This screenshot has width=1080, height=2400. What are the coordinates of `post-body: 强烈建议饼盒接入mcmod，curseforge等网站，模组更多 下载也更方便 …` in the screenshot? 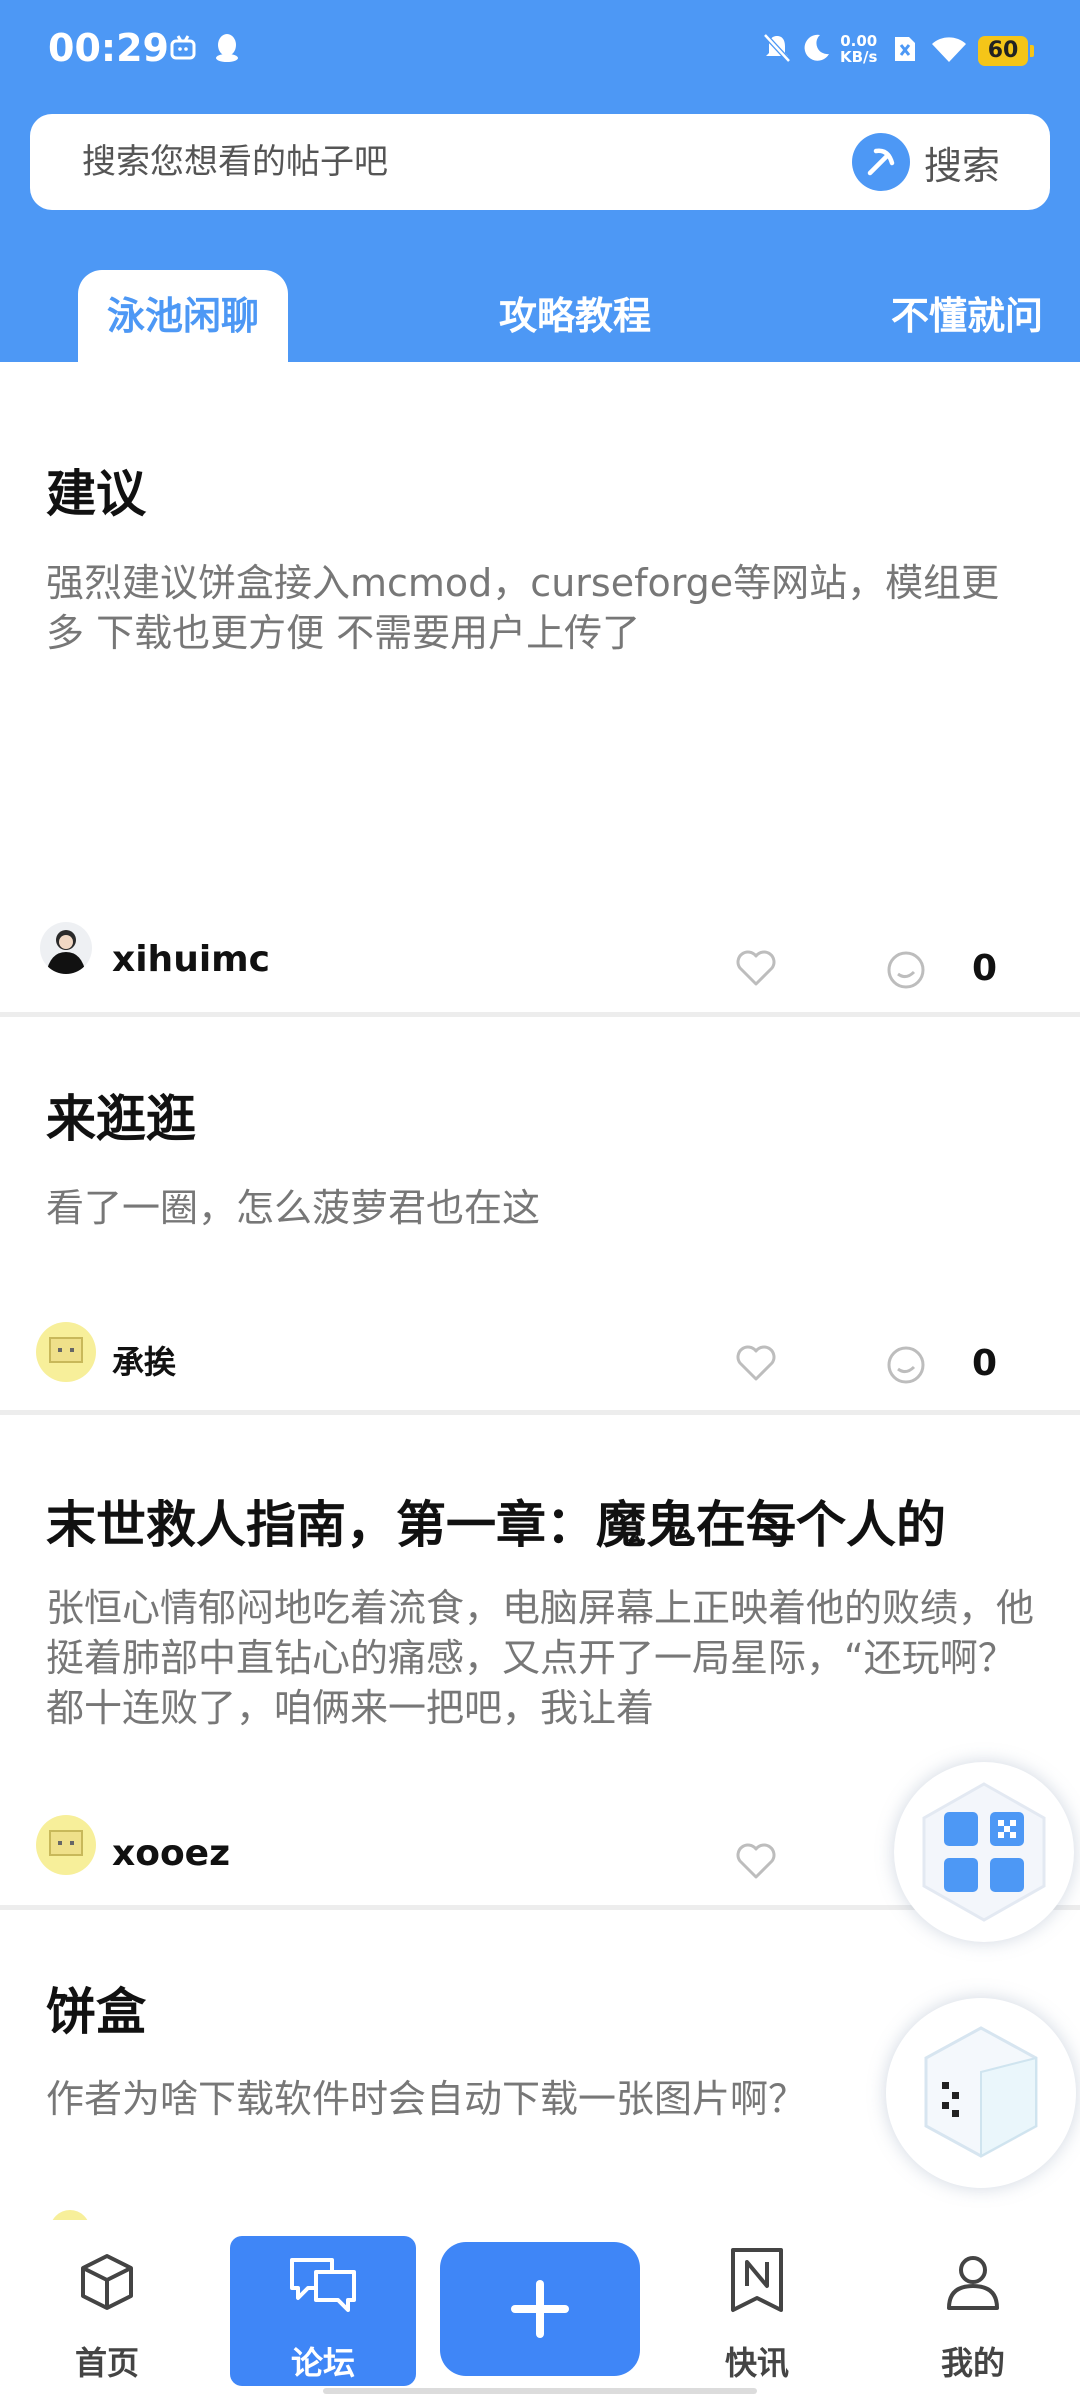 It's located at (523, 608).